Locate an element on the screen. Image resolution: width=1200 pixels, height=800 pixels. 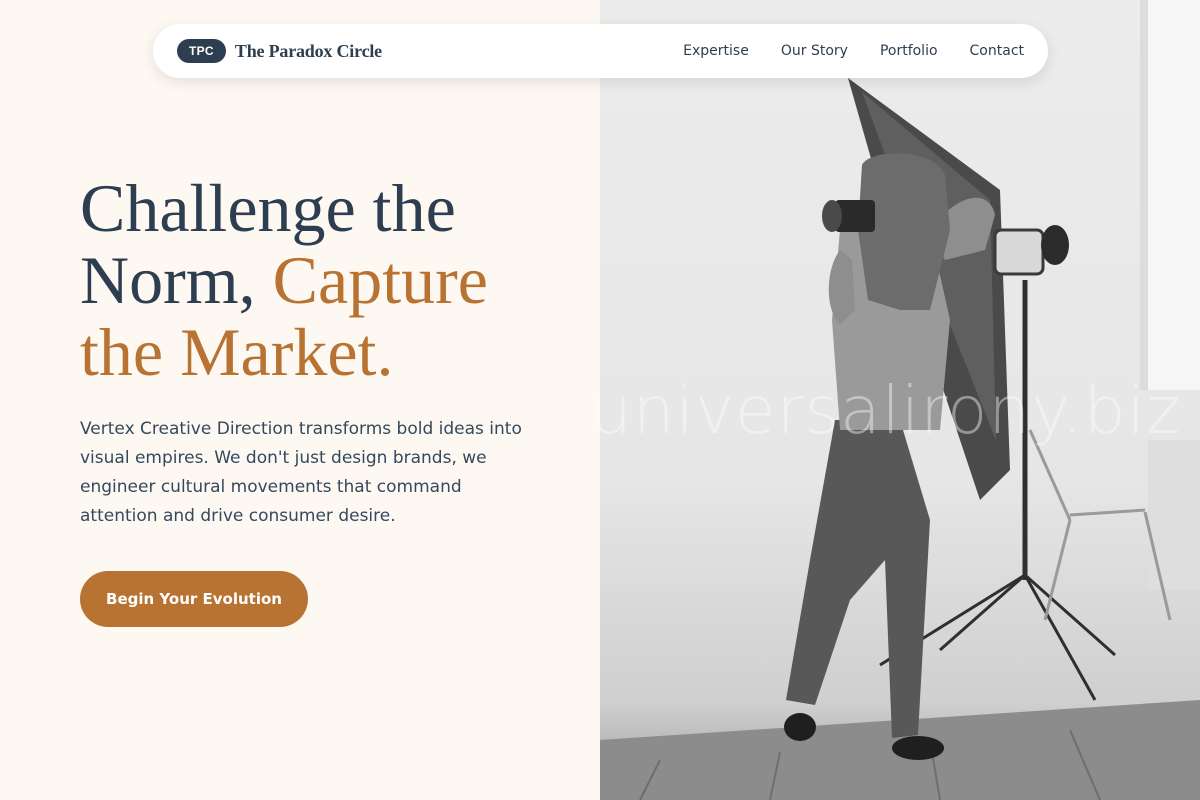
hero-title-line1: Challenge the is located at coordinates (268, 208).